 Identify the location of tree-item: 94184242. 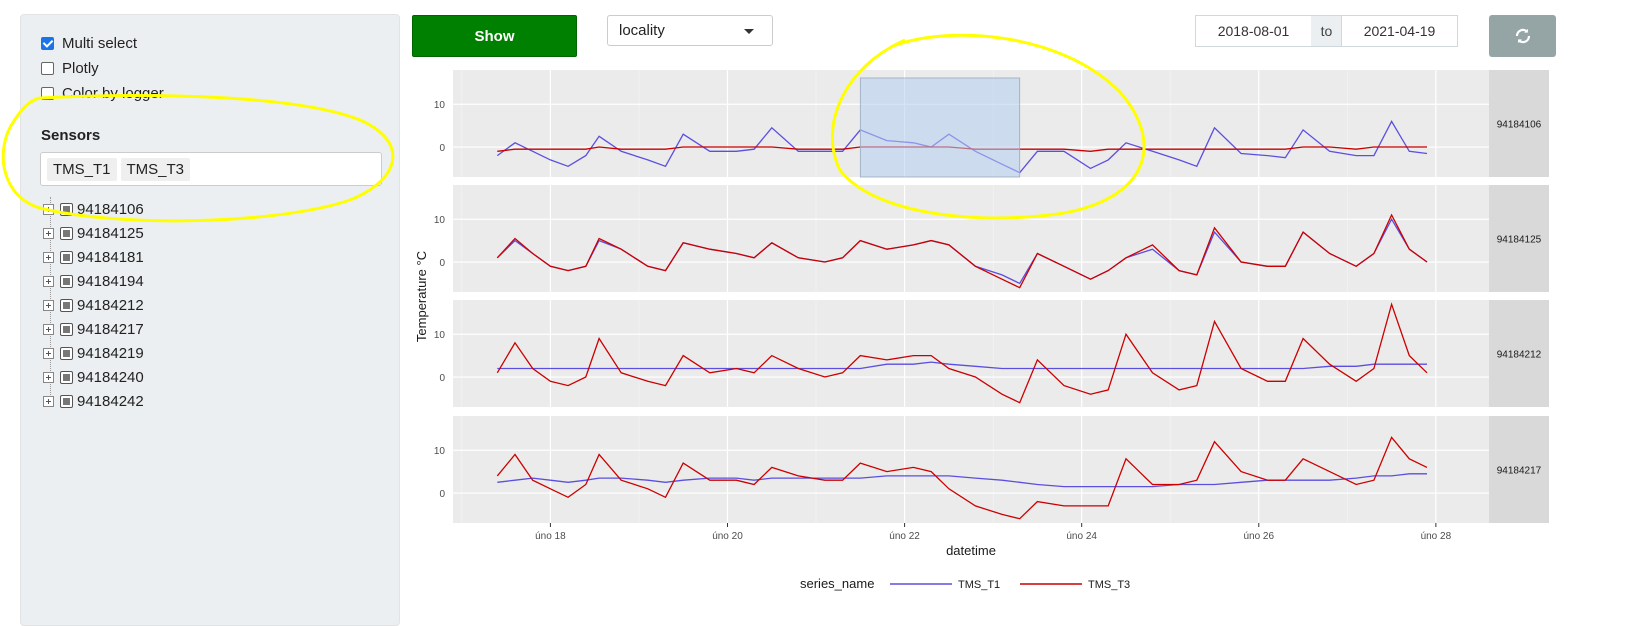
(93, 401).